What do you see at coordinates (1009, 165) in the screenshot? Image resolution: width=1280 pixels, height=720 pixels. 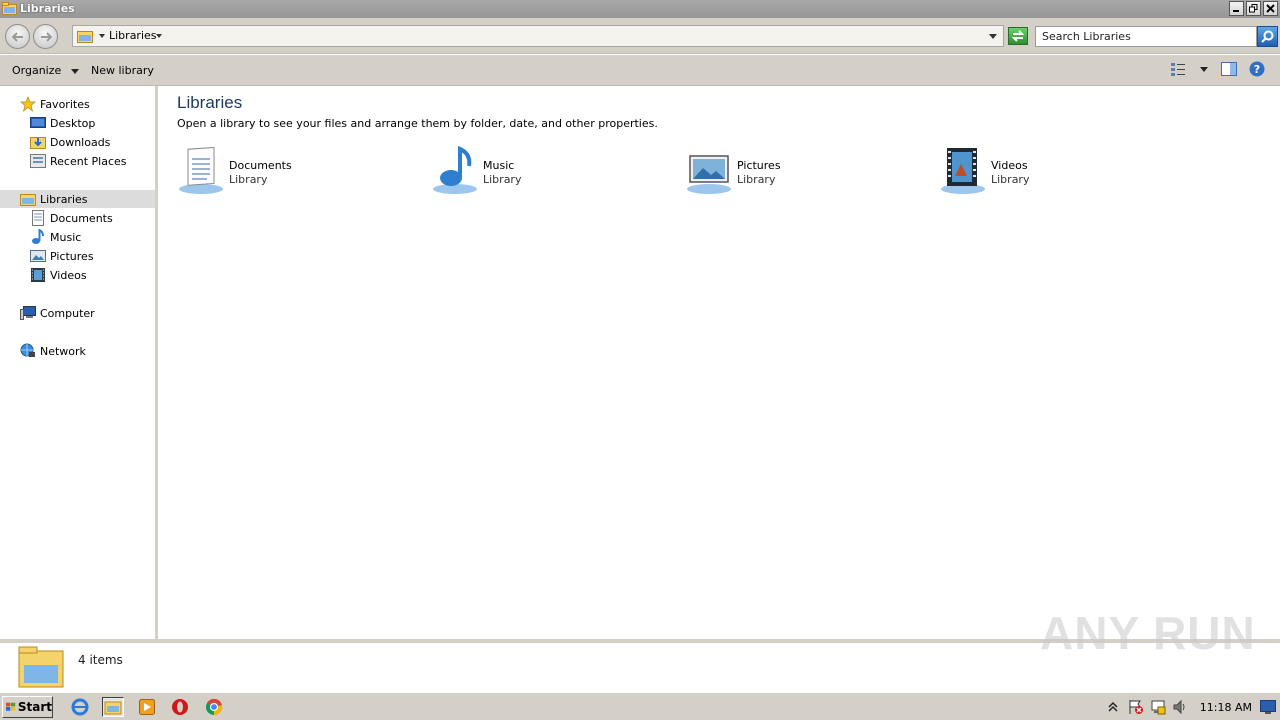 I see `library-name: Videos` at bounding box center [1009, 165].